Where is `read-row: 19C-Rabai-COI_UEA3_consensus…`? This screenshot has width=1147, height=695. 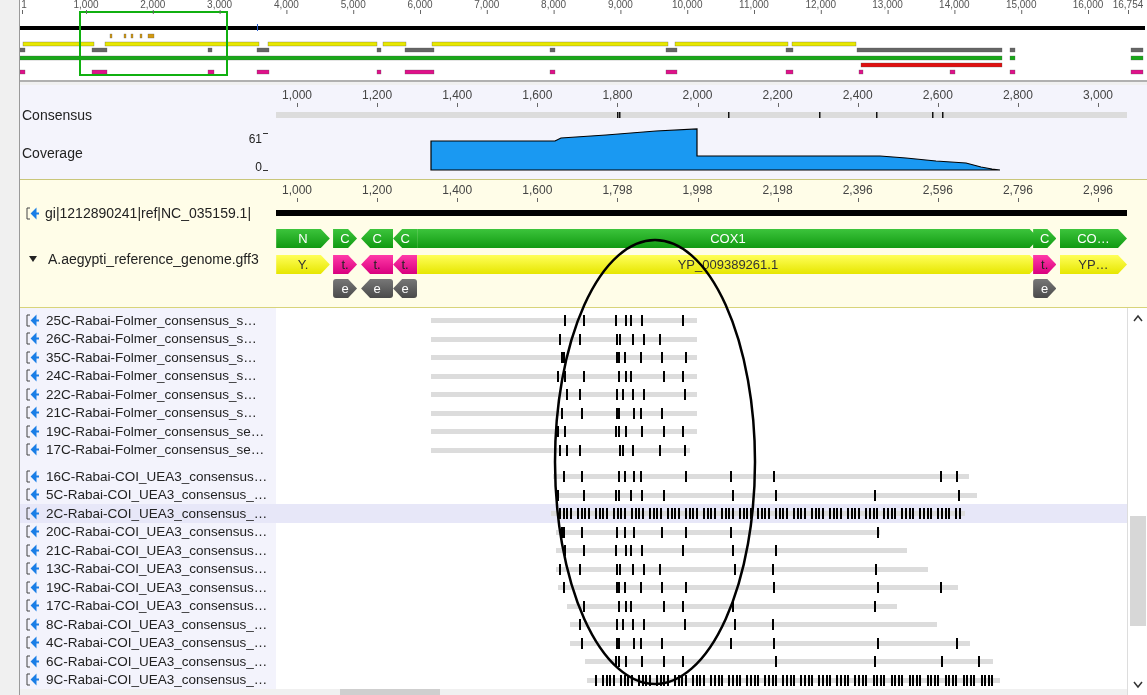
read-row: 19C-Rabai-COI_UEA3_consensus… is located at coordinates (573, 587).